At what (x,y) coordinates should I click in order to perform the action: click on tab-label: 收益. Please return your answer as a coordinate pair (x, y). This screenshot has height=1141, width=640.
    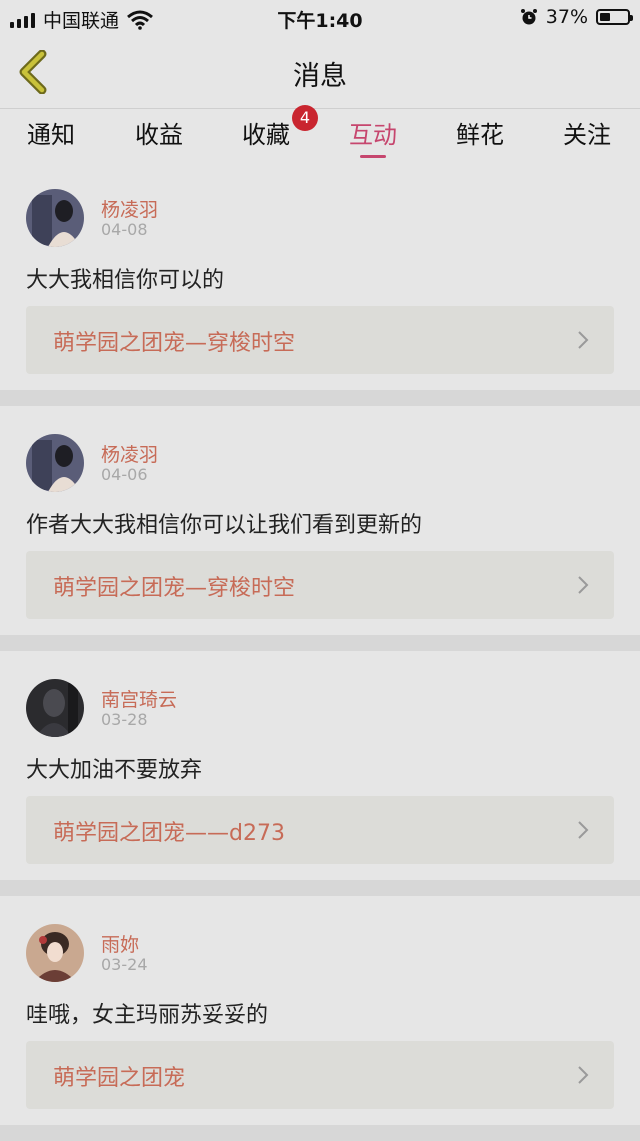
    Looking at the image, I should click on (159, 135).